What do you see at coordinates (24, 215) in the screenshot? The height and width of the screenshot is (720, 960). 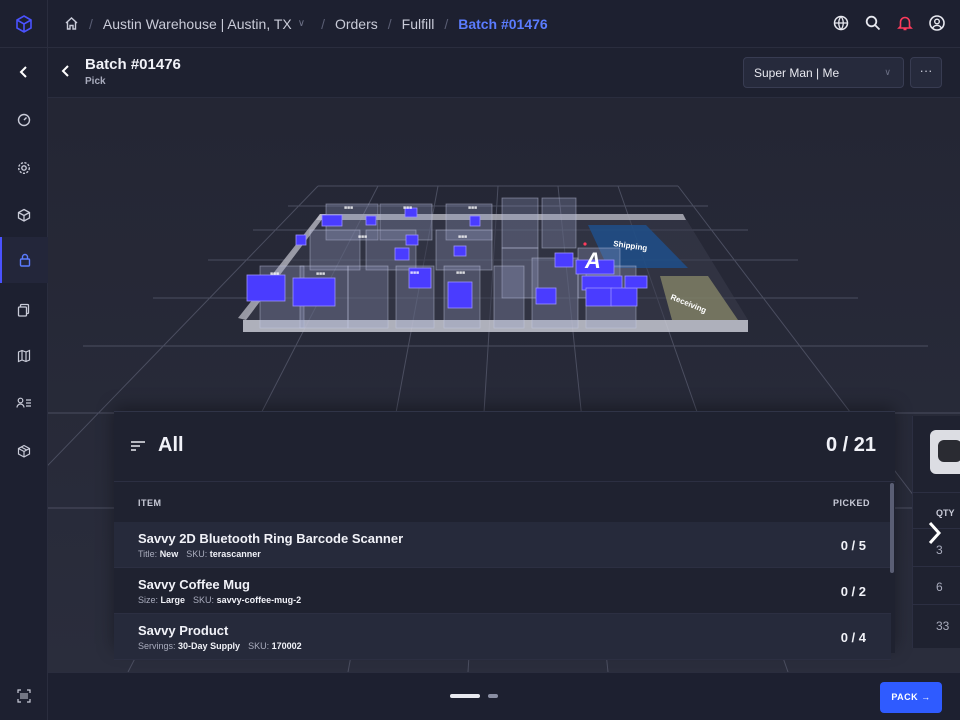 I see `inventory-box-icon` at bounding box center [24, 215].